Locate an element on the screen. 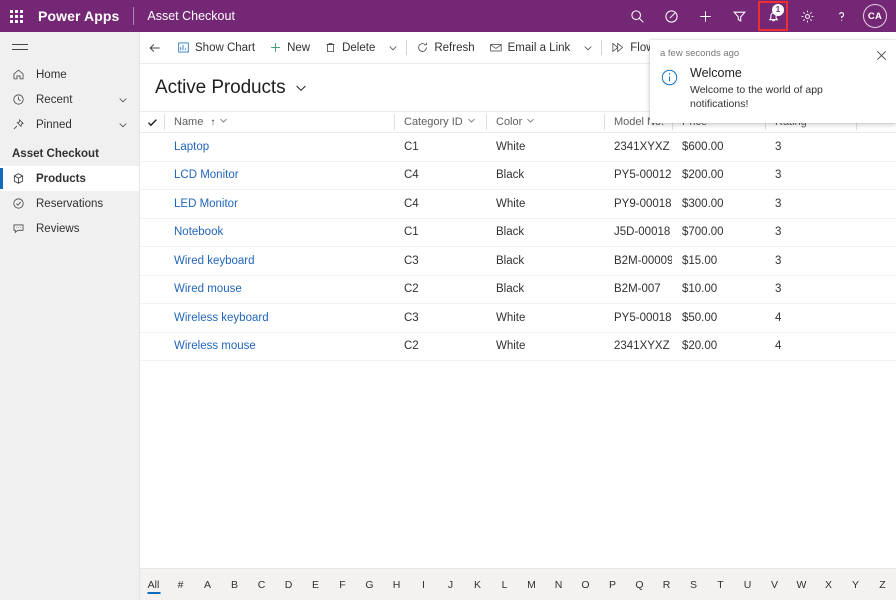 The height and width of the screenshot is (600, 896). alpha-filter-y: Y is located at coordinates (855, 584).